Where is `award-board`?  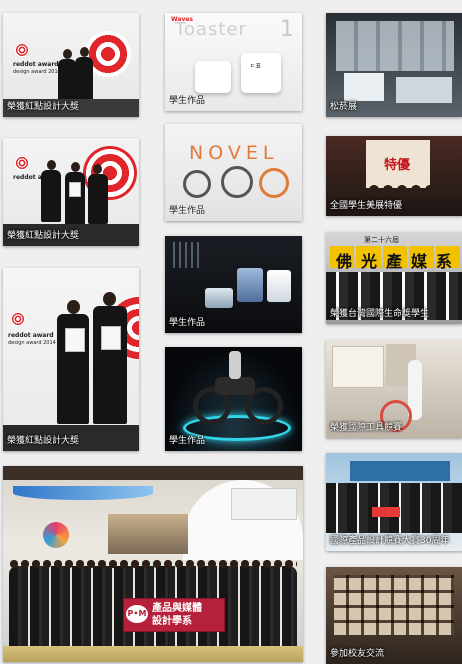 award-board is located at coordinates (386, 512).